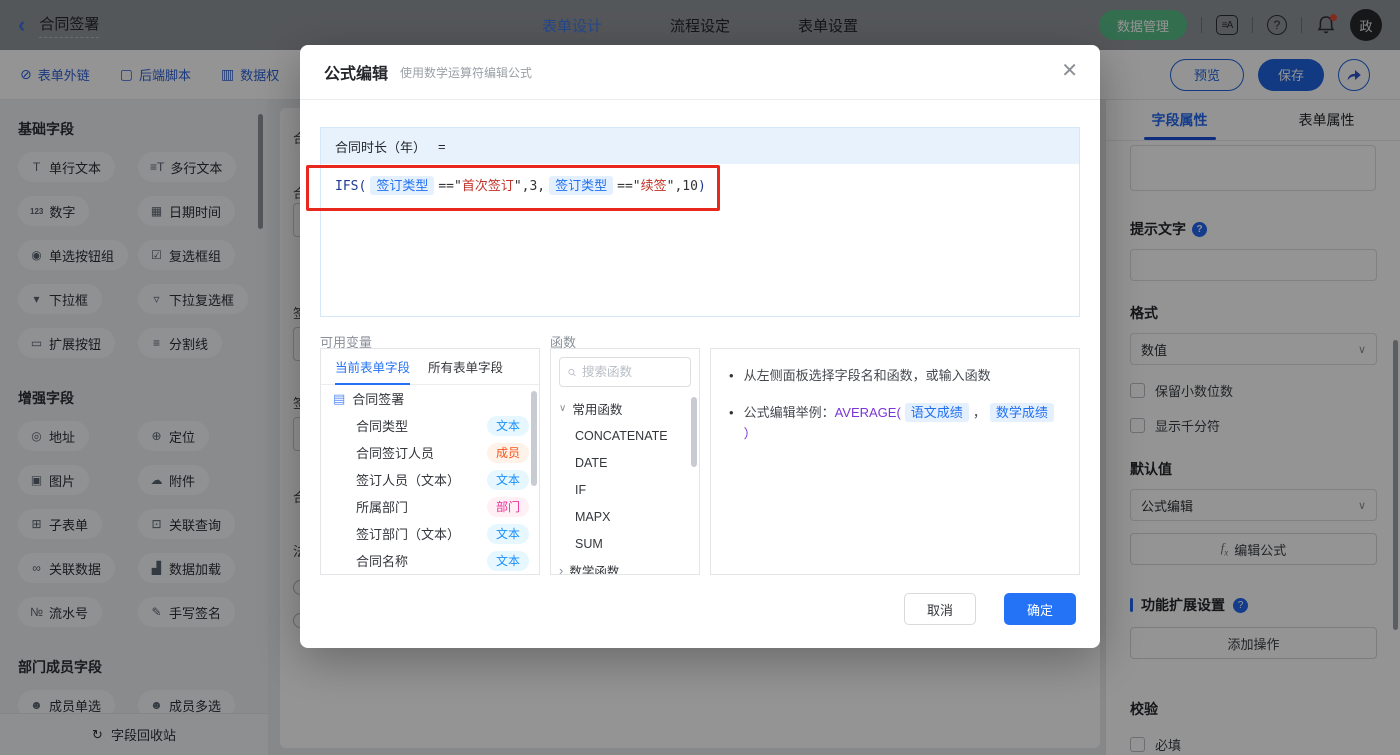 The image size is (1400, 755). Describe the element at coordinates (488, 186) in the screenshot. I see `formula-token: 首次签订` at that location.